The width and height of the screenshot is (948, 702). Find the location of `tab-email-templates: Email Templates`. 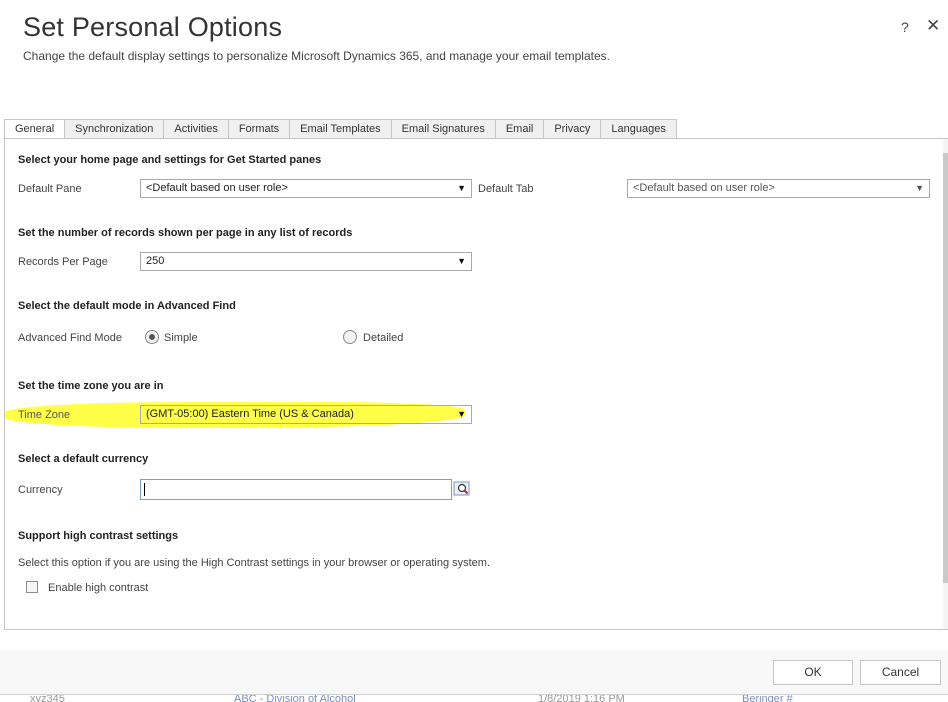

tab-email-templates: Email Templates is located at coordinates (341, 129).